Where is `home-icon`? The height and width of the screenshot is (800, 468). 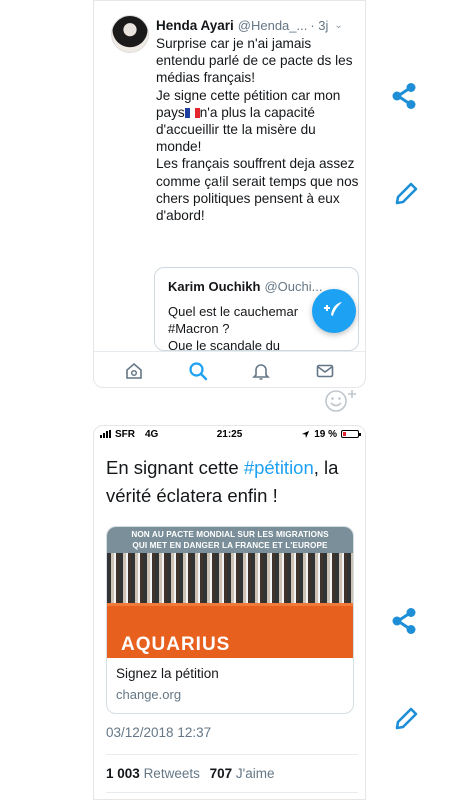
home-icon is located at coordinates (134, 370).